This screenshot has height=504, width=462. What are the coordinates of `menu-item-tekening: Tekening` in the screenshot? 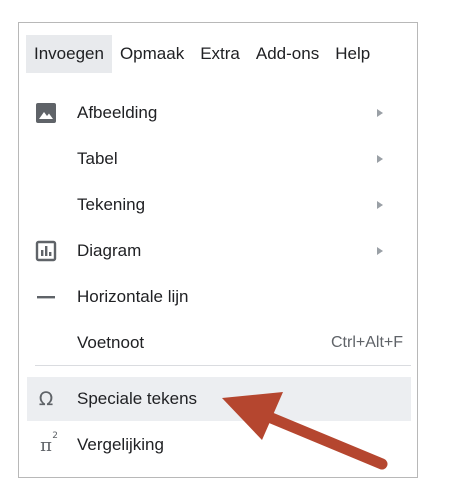 It's located at (219, 205).